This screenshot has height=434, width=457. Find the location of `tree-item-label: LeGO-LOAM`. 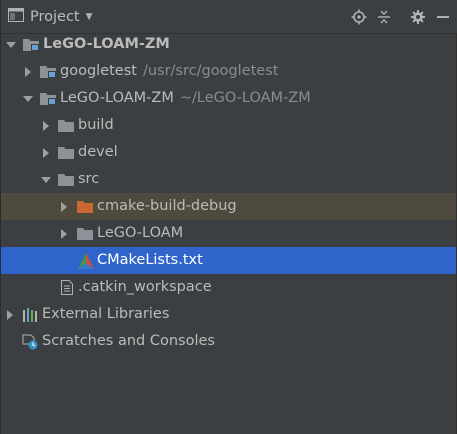

tree-item-label: LeGO-LOAM is located at coordinates (140, 233).